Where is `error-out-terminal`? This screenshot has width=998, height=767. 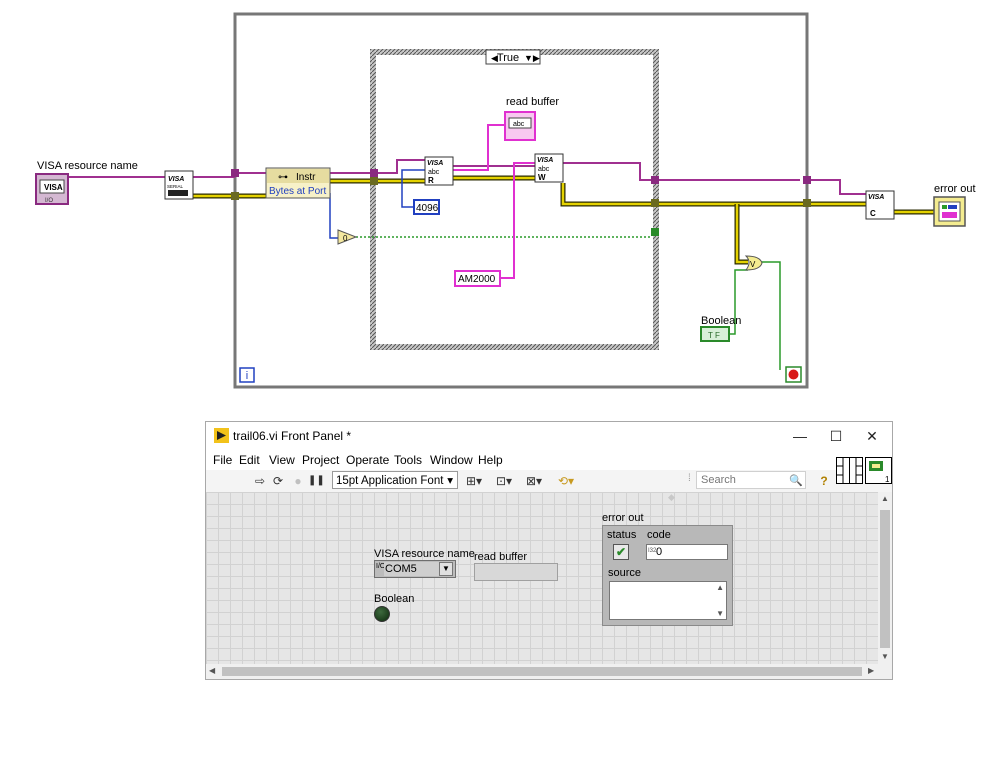 error-out-terminal is located at coordinates (949, 211).